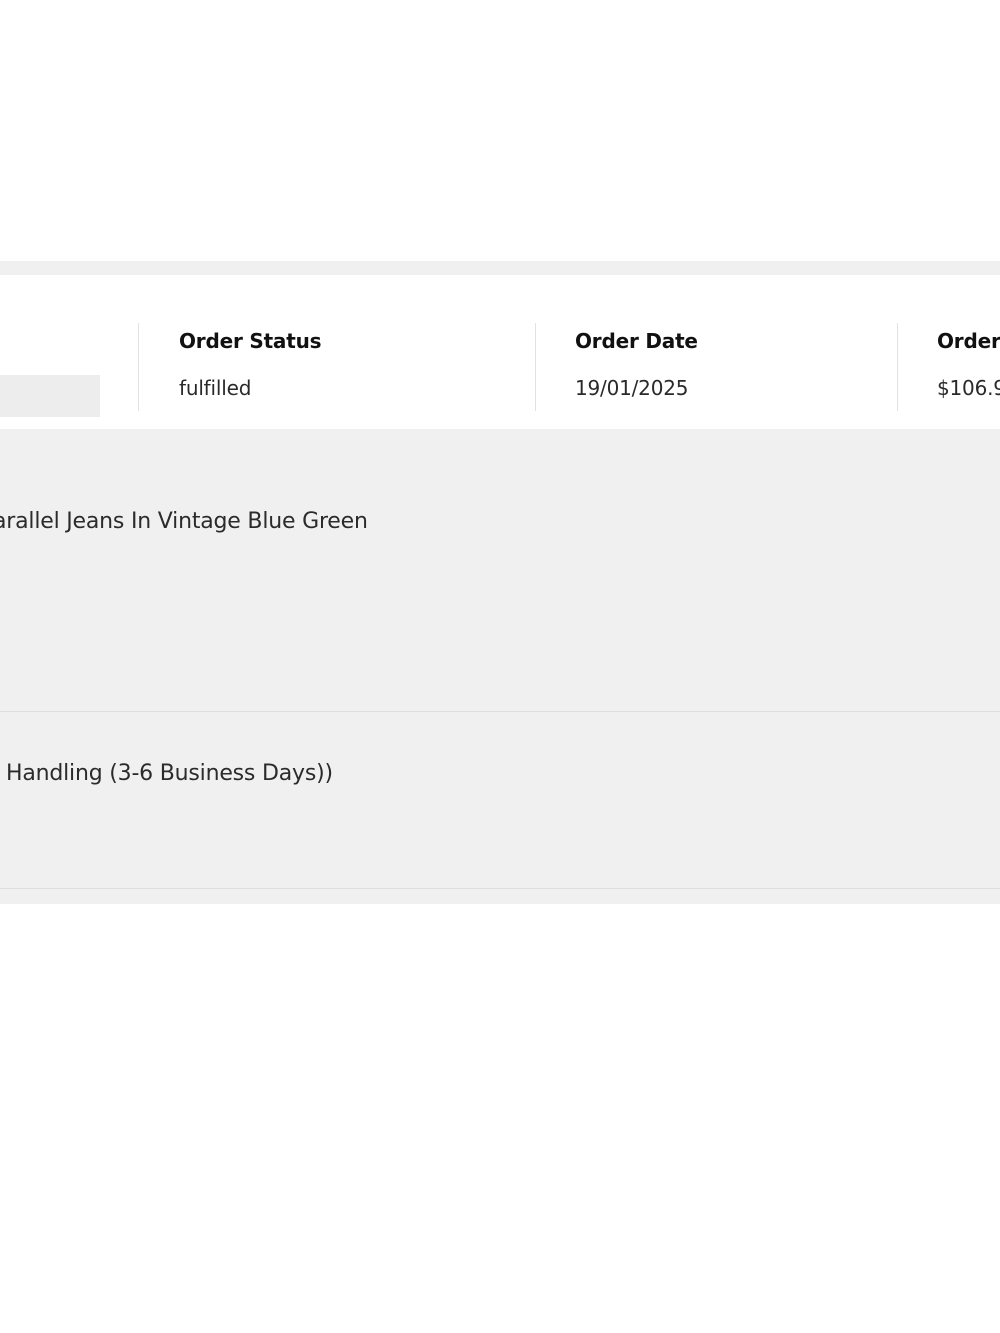 The height and width of the screenshot is (1333, 1000). I want to click on order-date-value: 19/01/2025, so click(632, 388).